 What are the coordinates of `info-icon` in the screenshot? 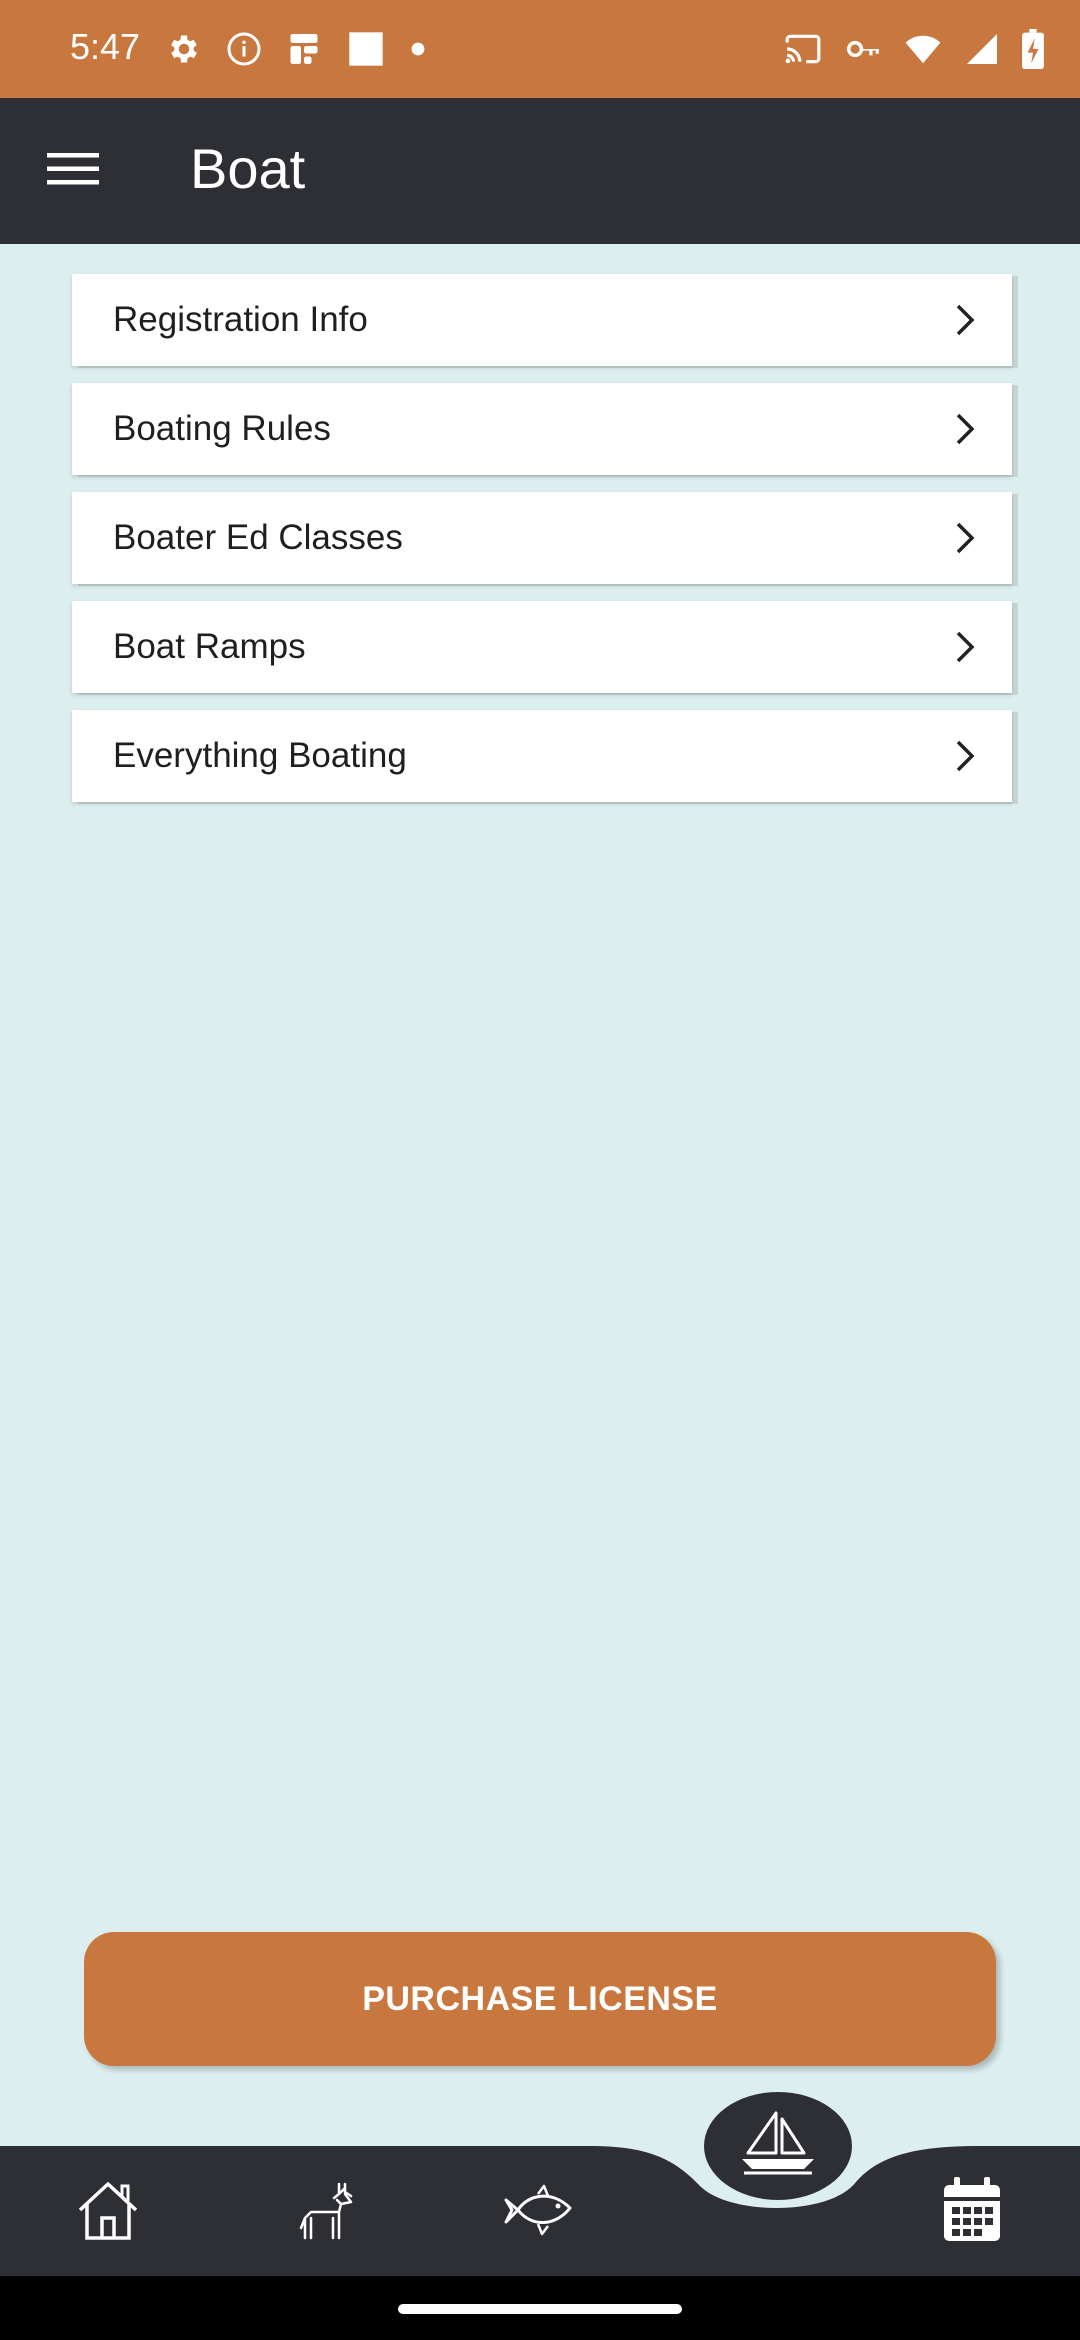 It's located at (244, 49).